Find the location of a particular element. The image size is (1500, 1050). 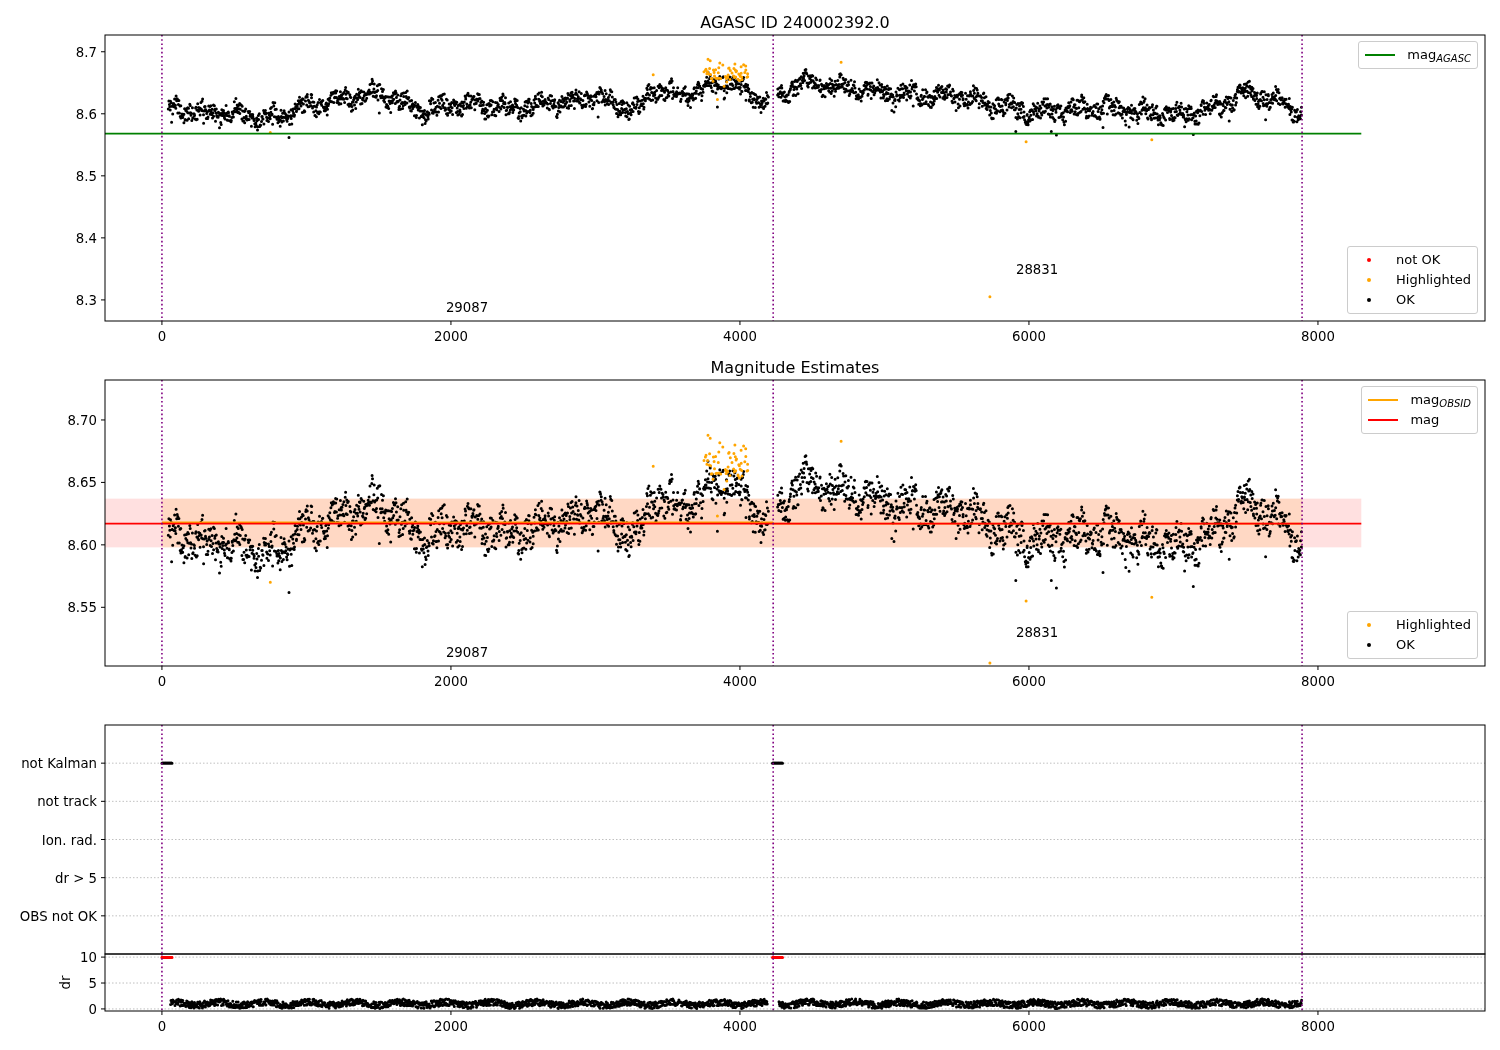

axis-title: dr is located at coordinates (65, 982).